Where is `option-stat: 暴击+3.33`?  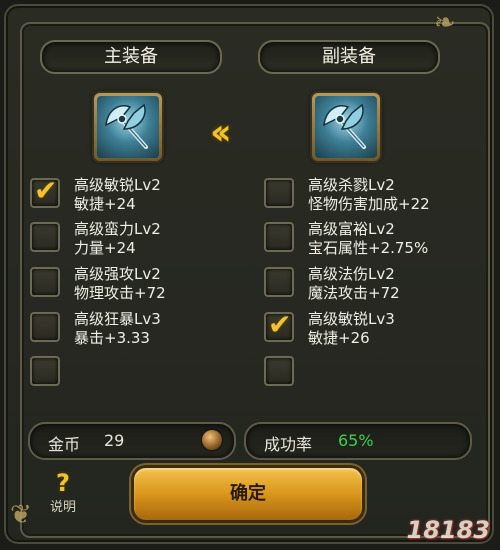 option-stat: 暴击+3.33 is located at coordinates (112, 338).